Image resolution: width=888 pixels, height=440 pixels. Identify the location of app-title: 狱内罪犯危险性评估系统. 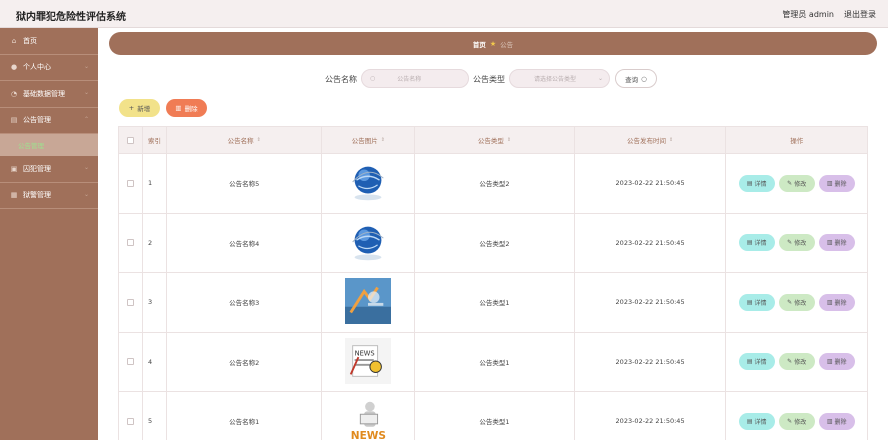
(71, 17).